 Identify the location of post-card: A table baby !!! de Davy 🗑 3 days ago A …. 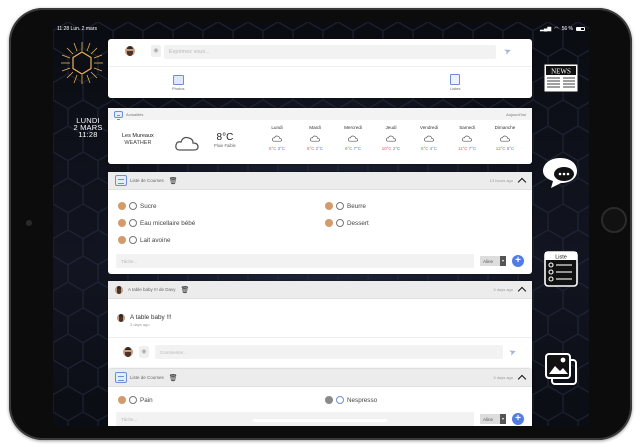
(320, 330).